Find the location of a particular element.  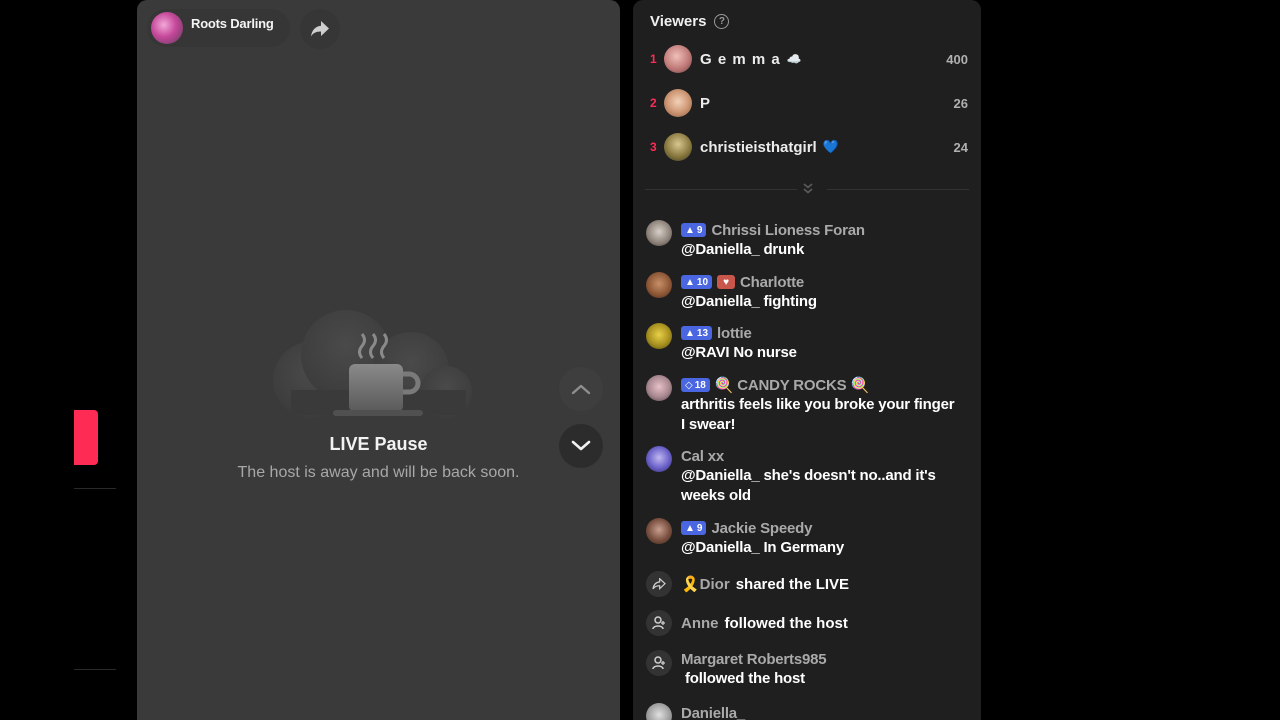

viewer-rank: 1 is located at coordinates (653, 59).